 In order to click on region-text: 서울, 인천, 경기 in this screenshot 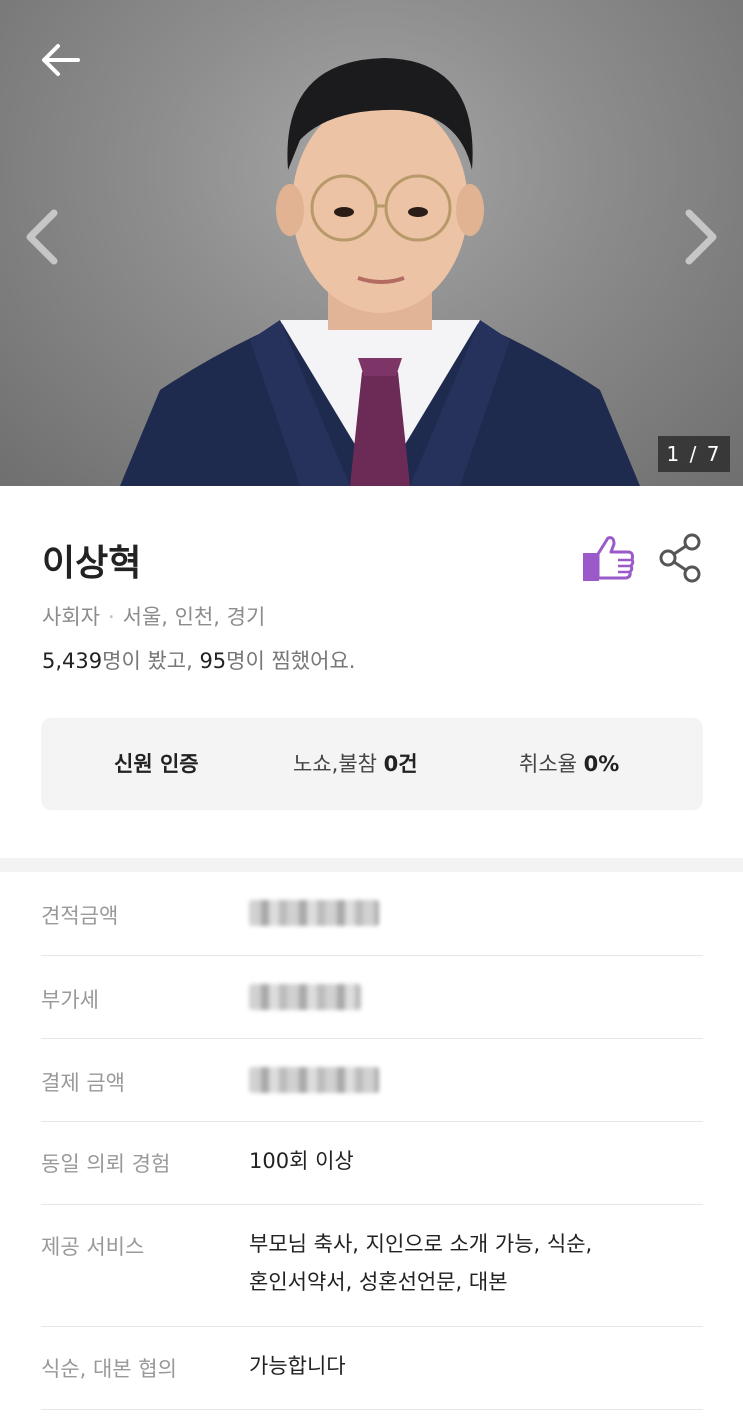, I will do `click(194, 617)`.